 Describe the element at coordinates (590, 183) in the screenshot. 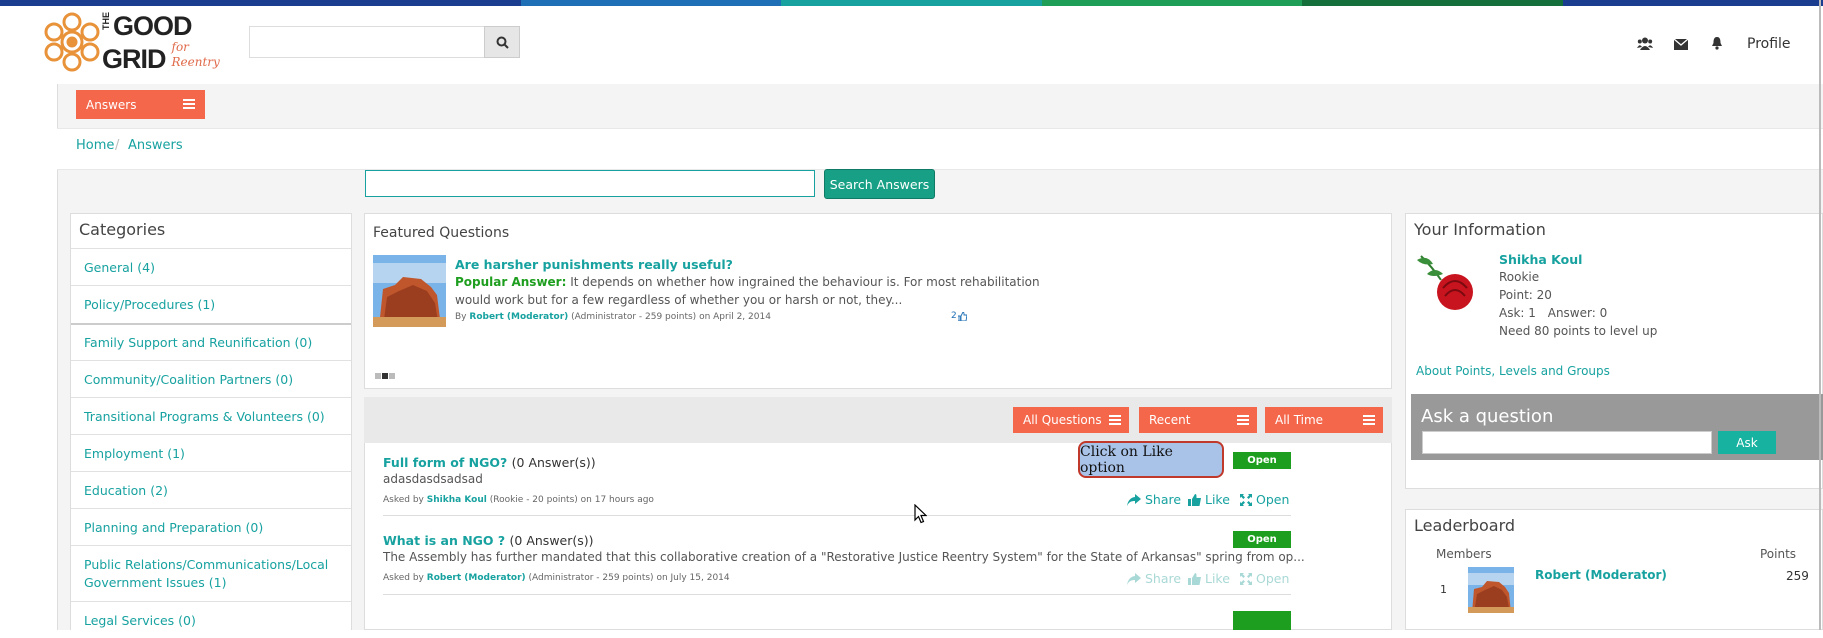

I see `answer-search-input` at that location.